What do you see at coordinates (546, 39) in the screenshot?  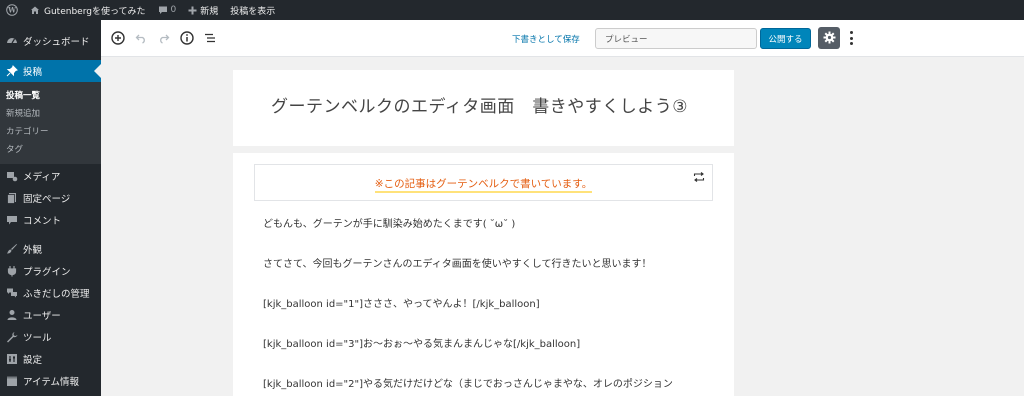 I see `save-draft-link: 下書きとして保存` at bounding box center [546, 39].